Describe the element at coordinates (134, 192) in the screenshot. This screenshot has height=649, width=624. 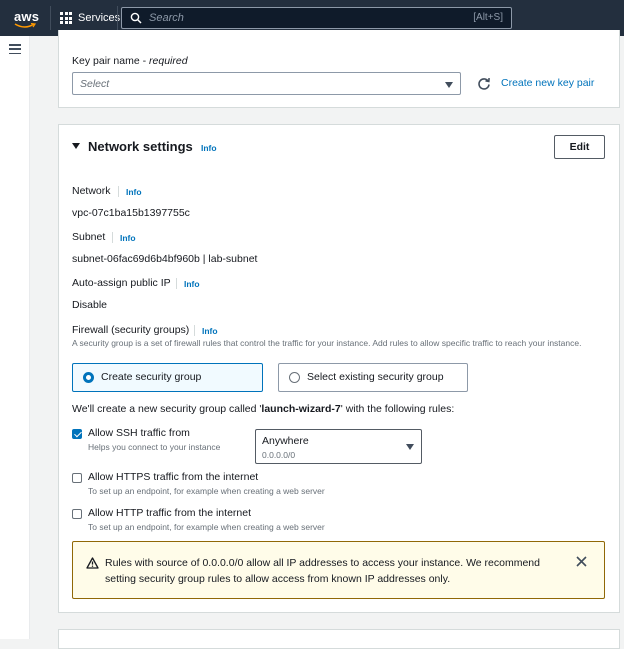
I see `network-info-link: Info` at that location.